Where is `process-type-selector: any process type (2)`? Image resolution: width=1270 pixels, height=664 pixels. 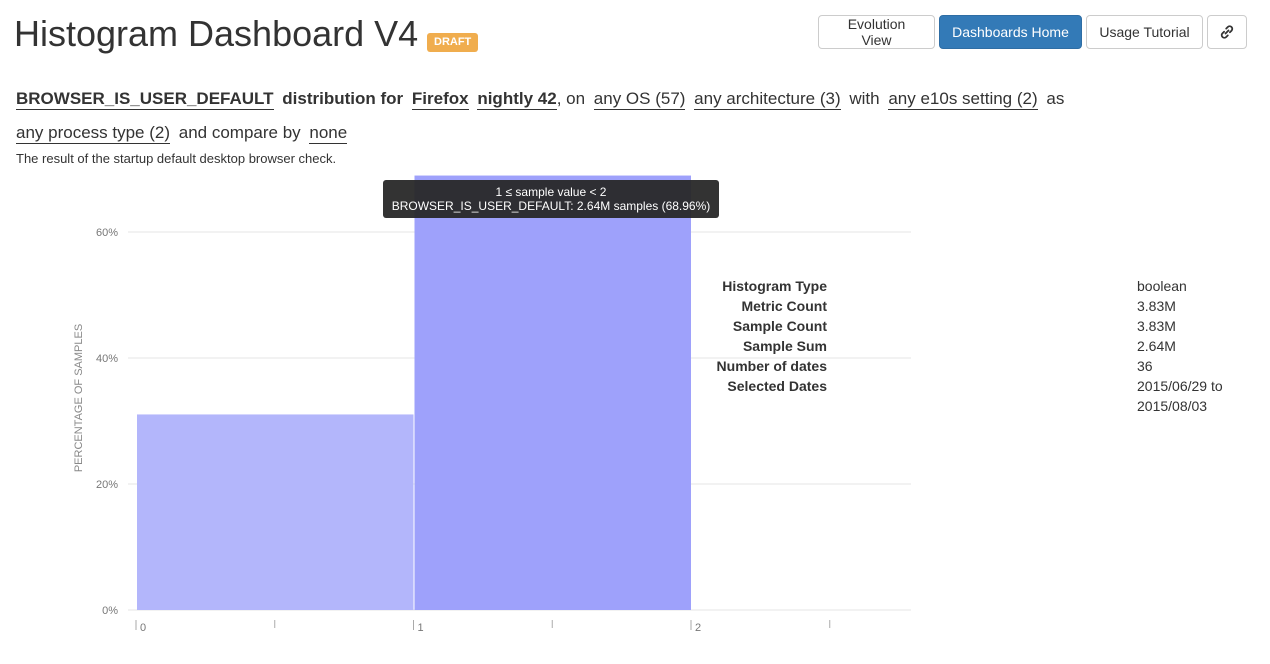
process-type-selector: any process type (2) is located at coordinates (93, 133).